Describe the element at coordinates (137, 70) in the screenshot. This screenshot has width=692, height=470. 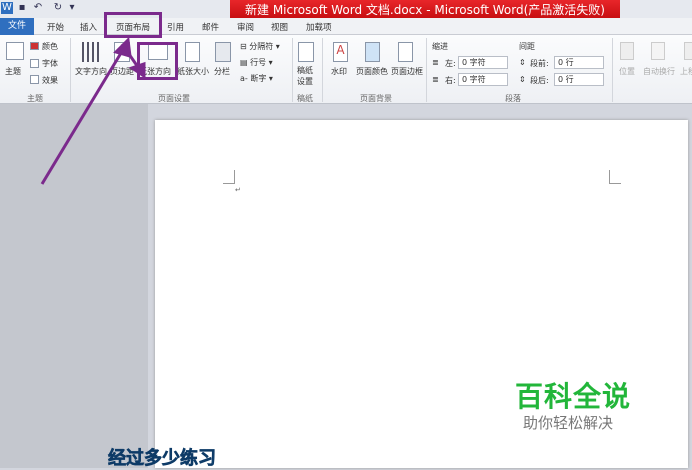
I see `arrow-head-orientation` at that location.